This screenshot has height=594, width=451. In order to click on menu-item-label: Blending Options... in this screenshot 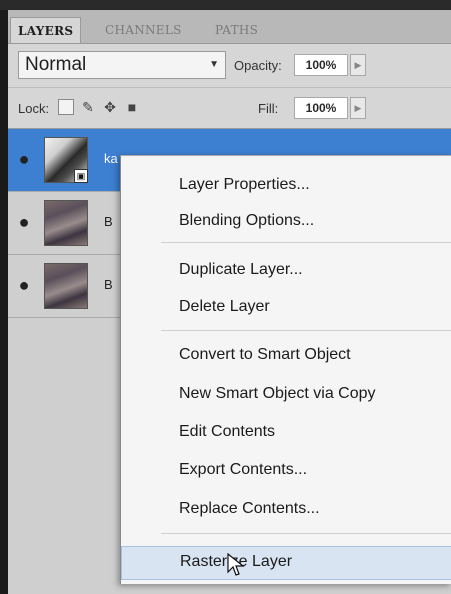, I will do `click(247, 220)`.